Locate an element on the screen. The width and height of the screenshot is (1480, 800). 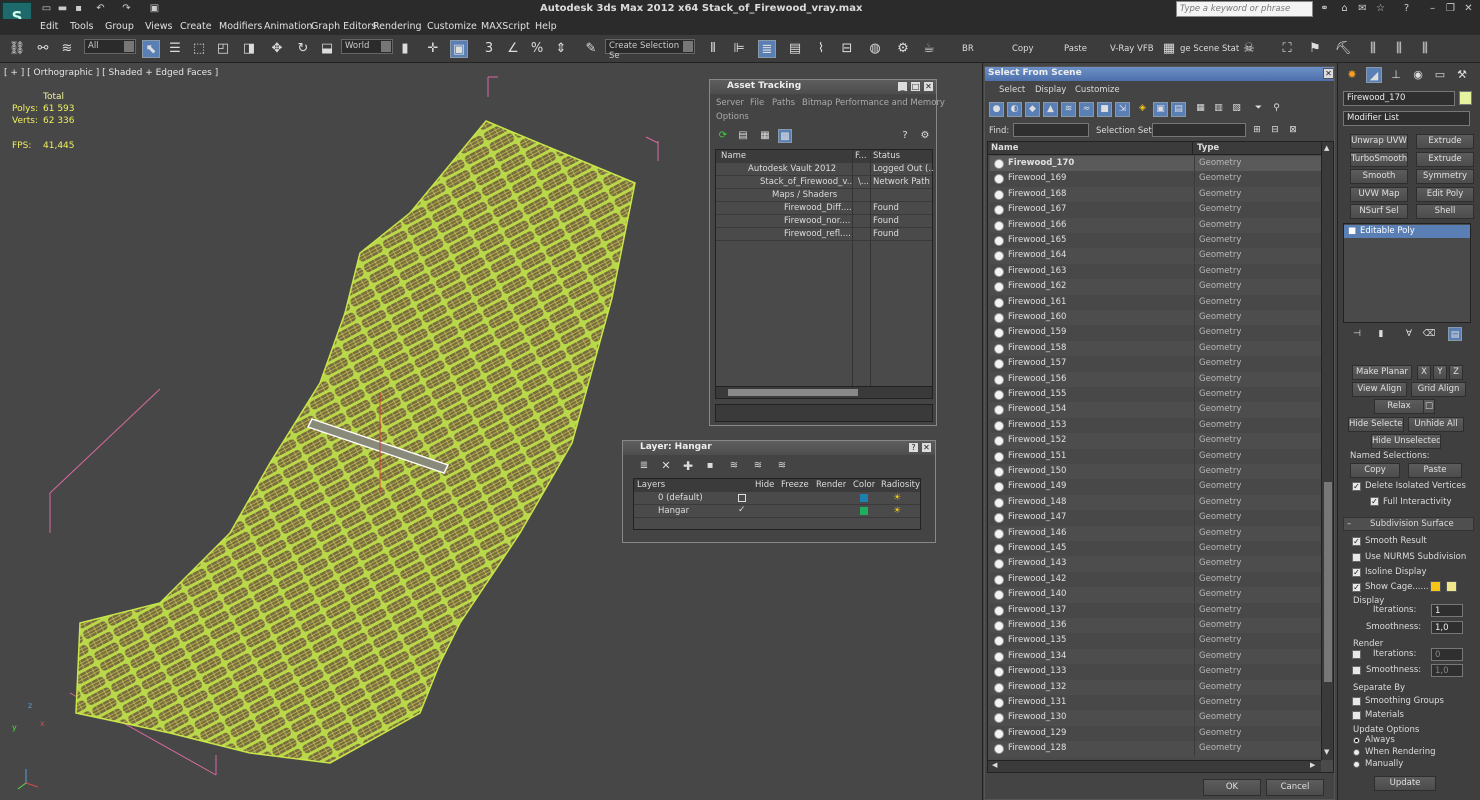
unhide-all-button: Unhide All is located at coordinates (1436, 424).